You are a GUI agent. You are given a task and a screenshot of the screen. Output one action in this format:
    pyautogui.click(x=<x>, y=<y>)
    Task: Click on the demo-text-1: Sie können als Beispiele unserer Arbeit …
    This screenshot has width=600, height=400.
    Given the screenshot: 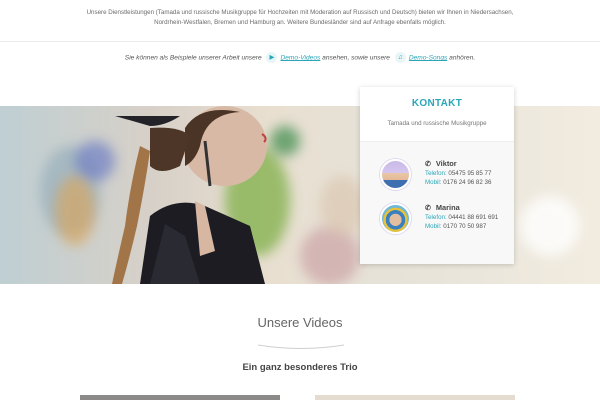 What is the action you would take?
    pyautogui.click(x=193, y=58)
    